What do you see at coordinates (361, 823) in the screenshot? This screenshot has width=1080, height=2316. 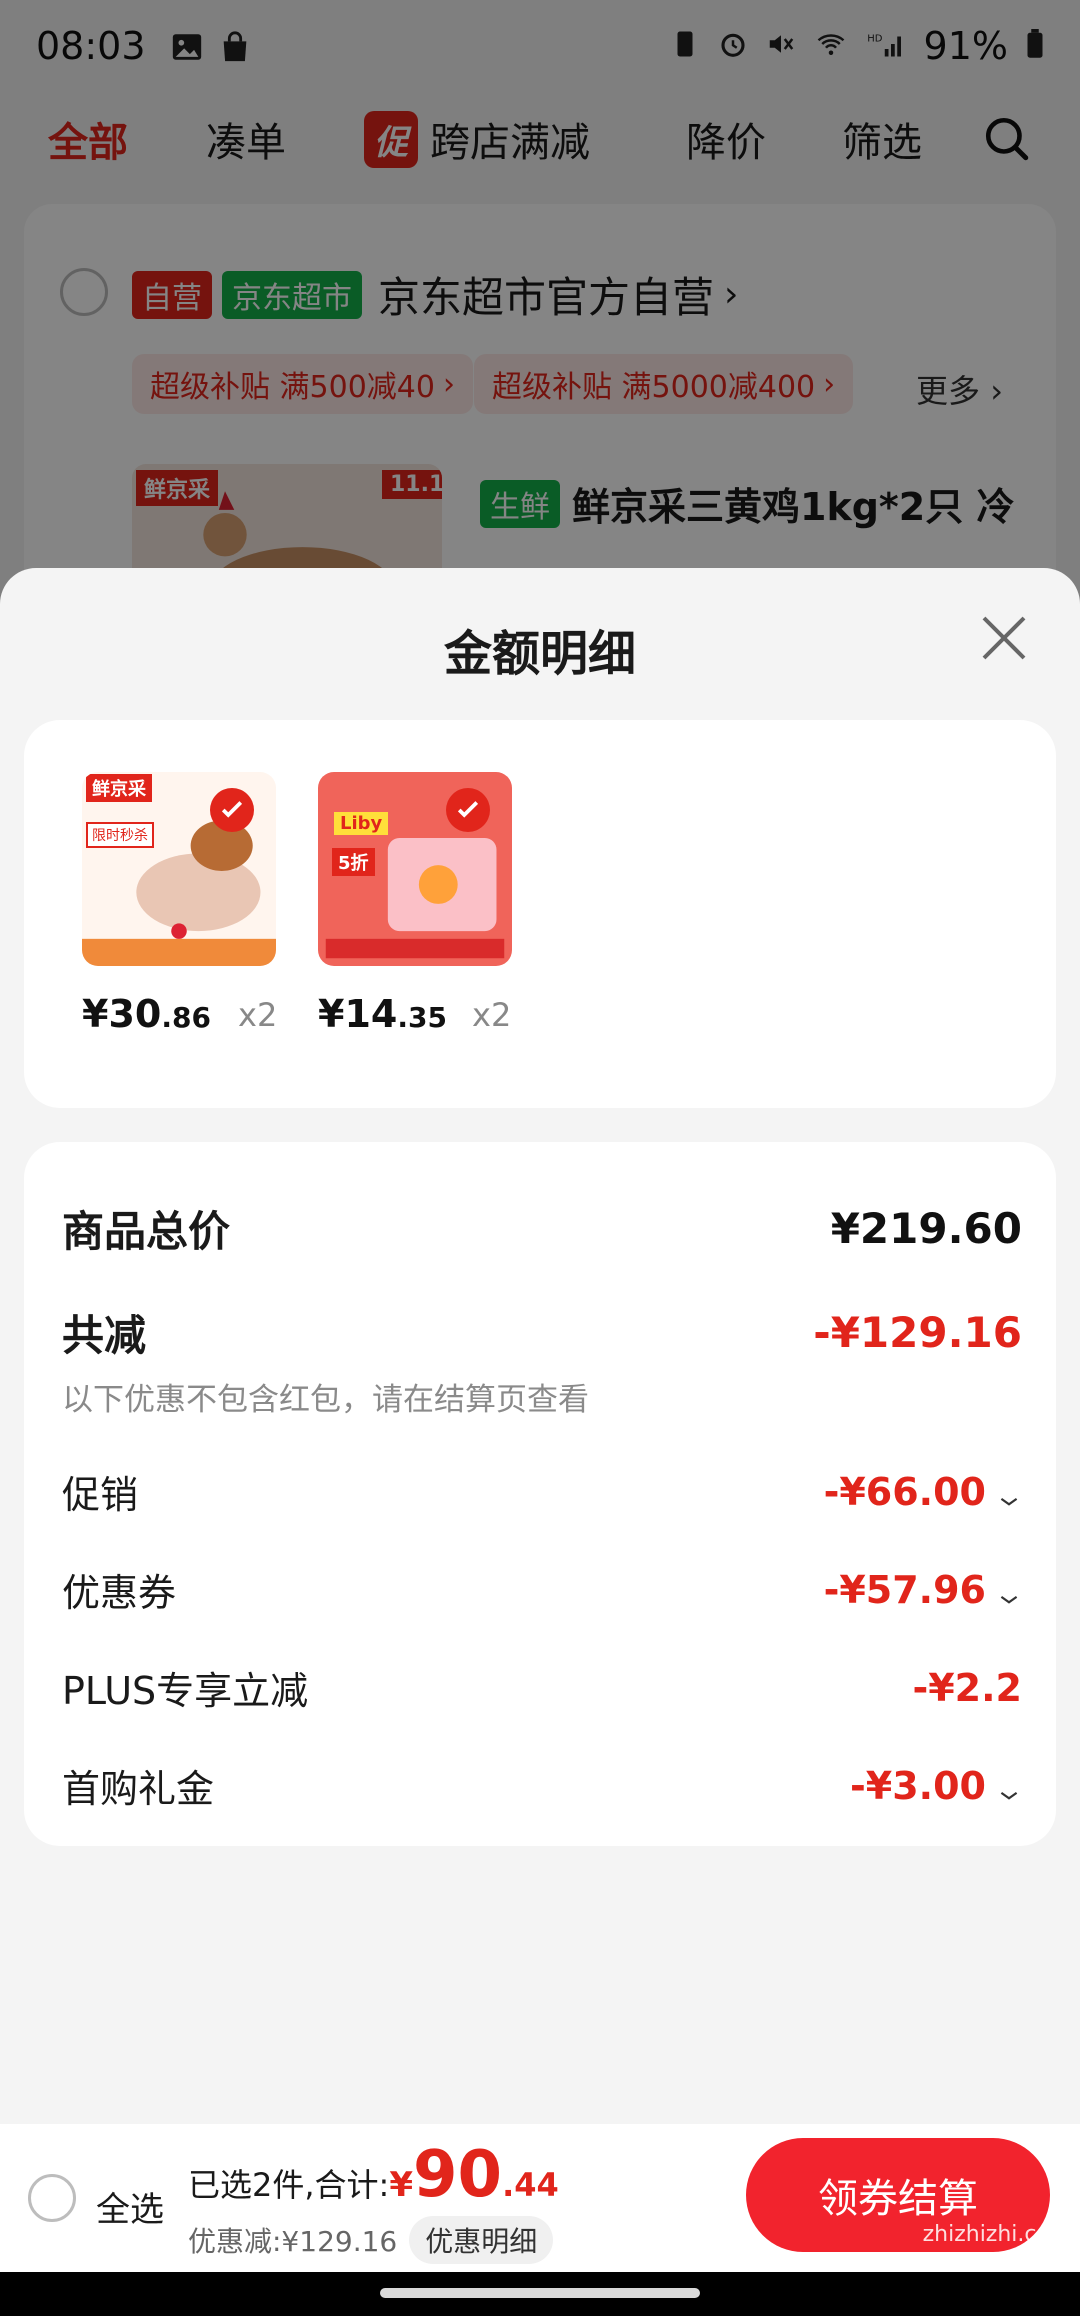 I see `brand-label: Liby` at bounding box center [361, 823].